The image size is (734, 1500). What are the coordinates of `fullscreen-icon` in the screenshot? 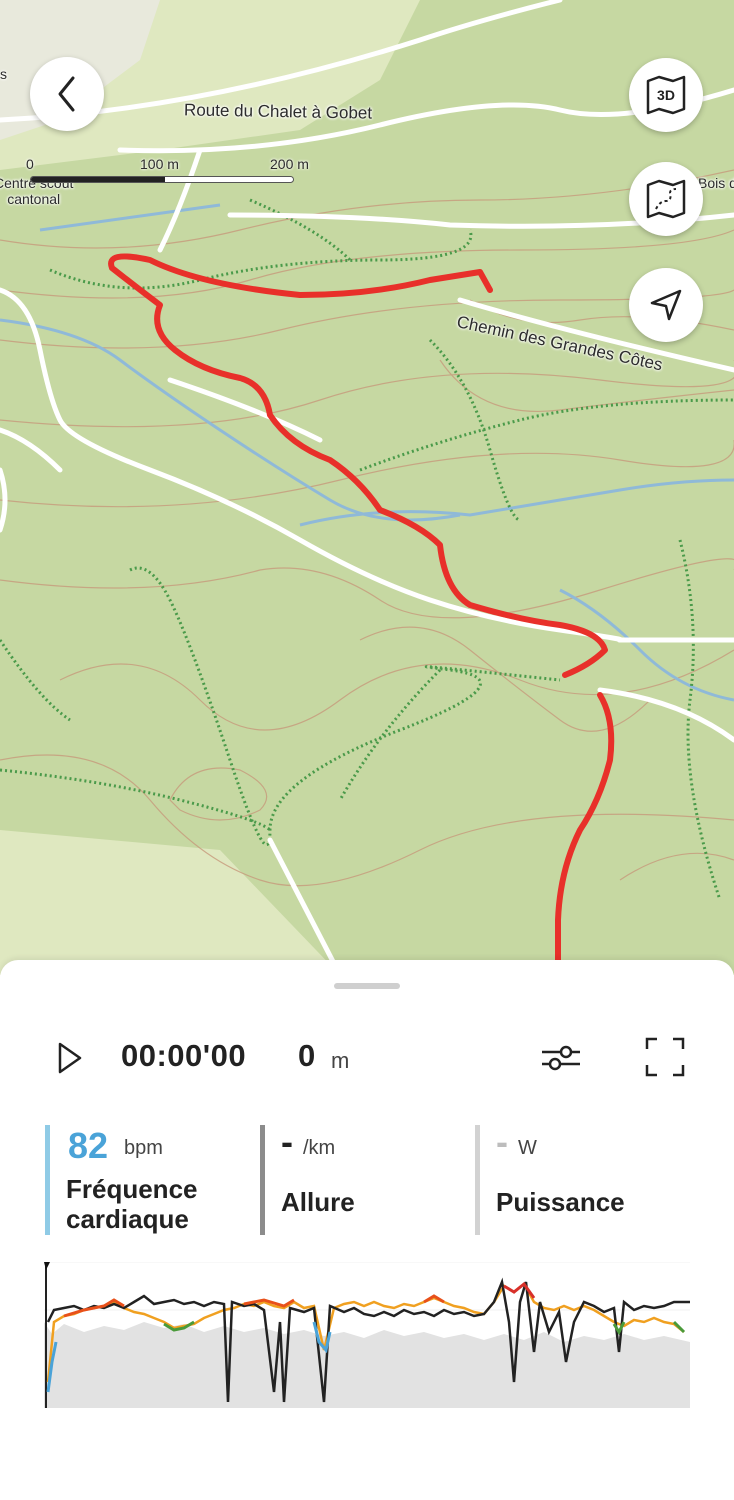 It's located at (665, 1057).